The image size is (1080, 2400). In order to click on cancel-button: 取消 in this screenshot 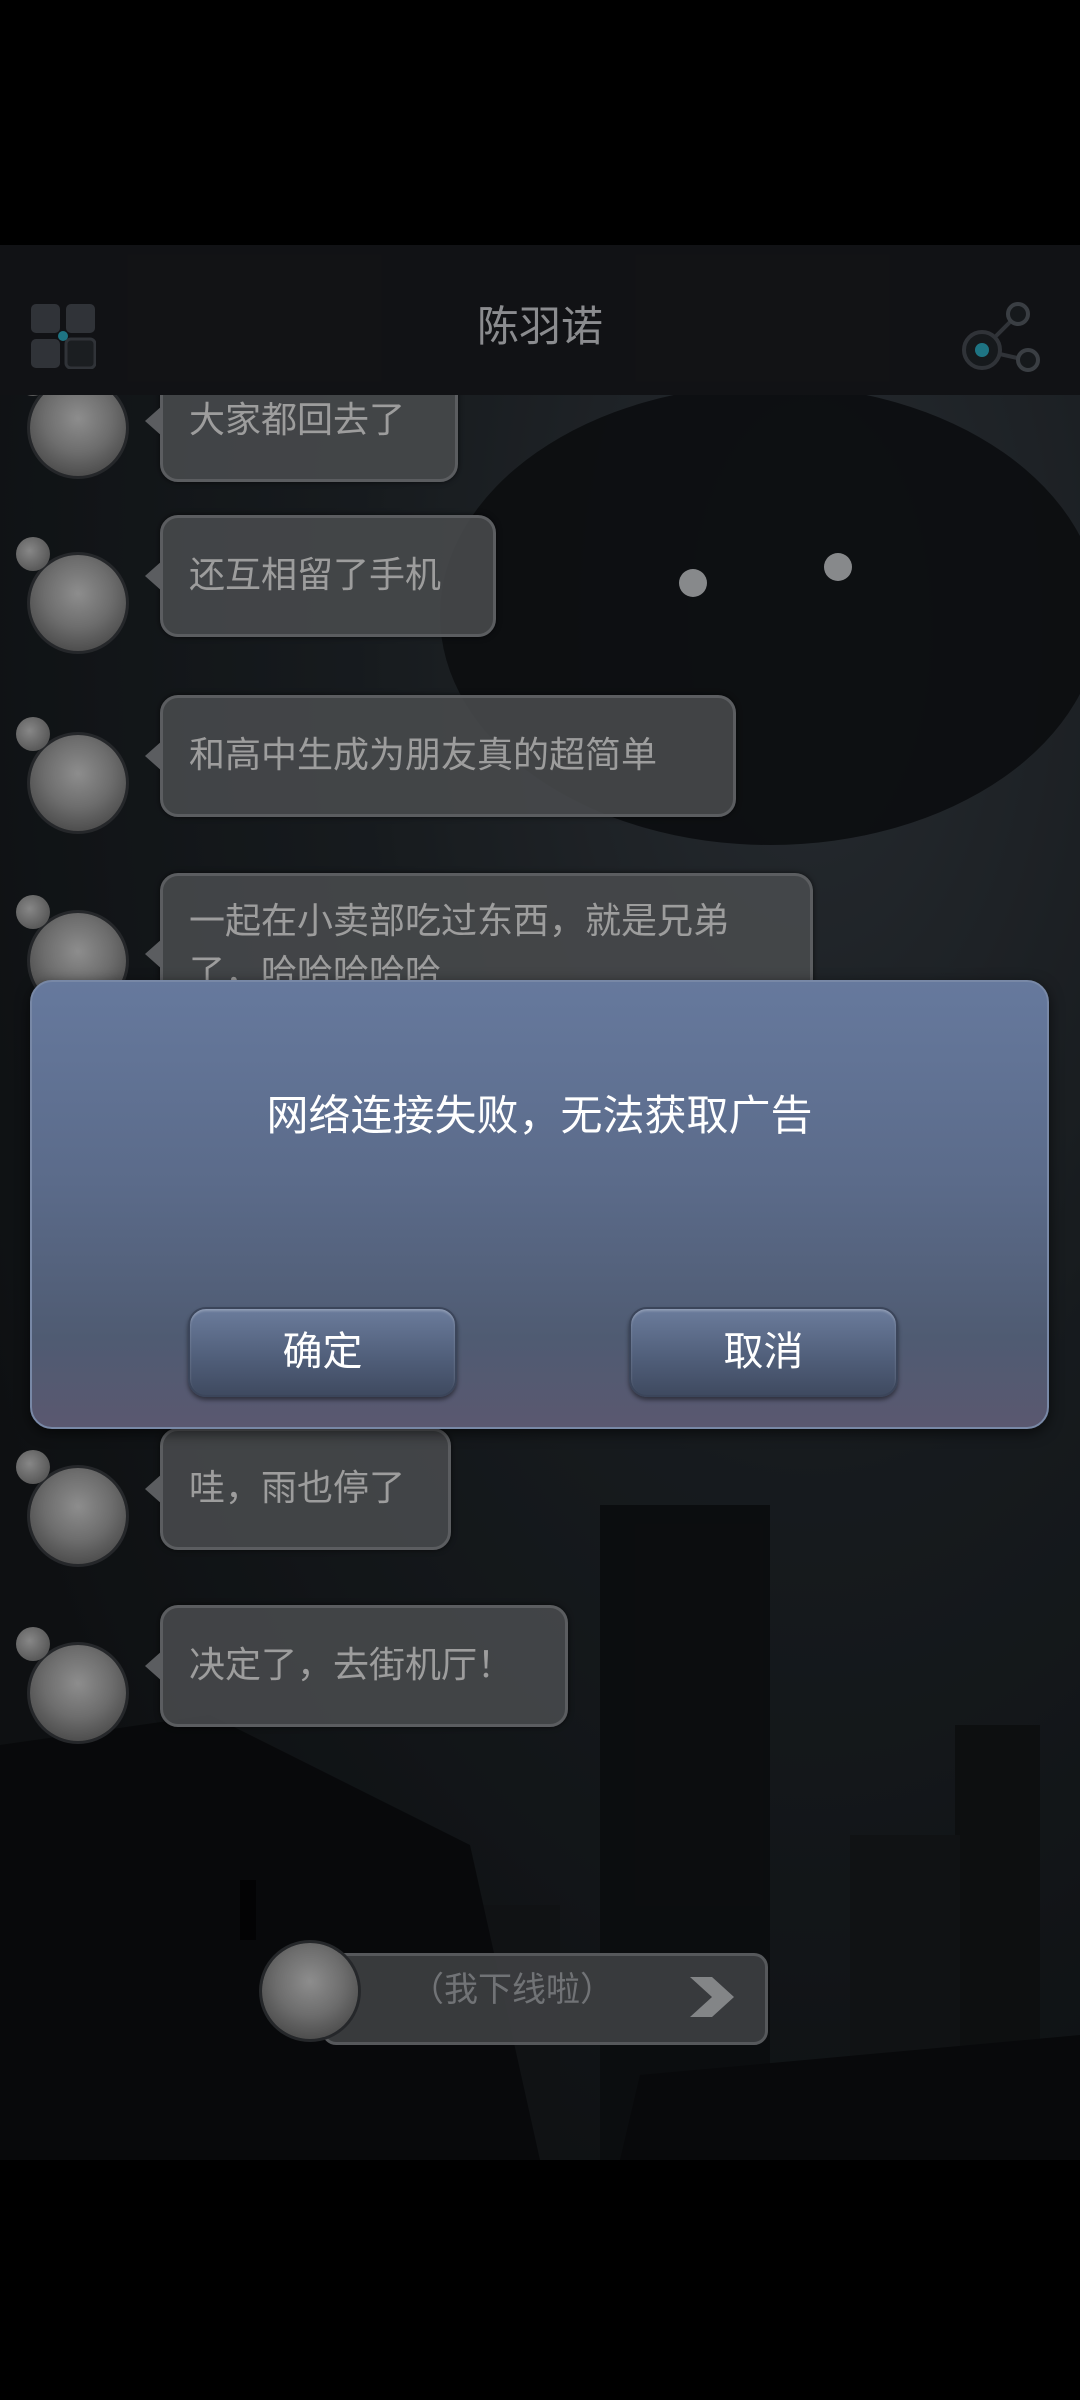, I will do `click(763, 1352)`.